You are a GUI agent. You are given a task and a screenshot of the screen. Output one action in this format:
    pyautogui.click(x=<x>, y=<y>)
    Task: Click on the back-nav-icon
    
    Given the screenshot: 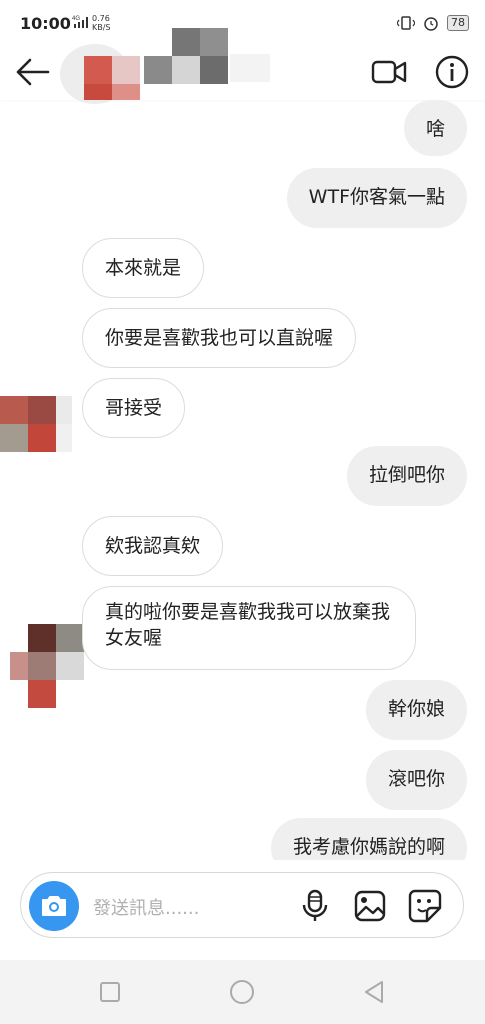 What is the action you would take?
    pyautogui.click(x=374, y=992)
    